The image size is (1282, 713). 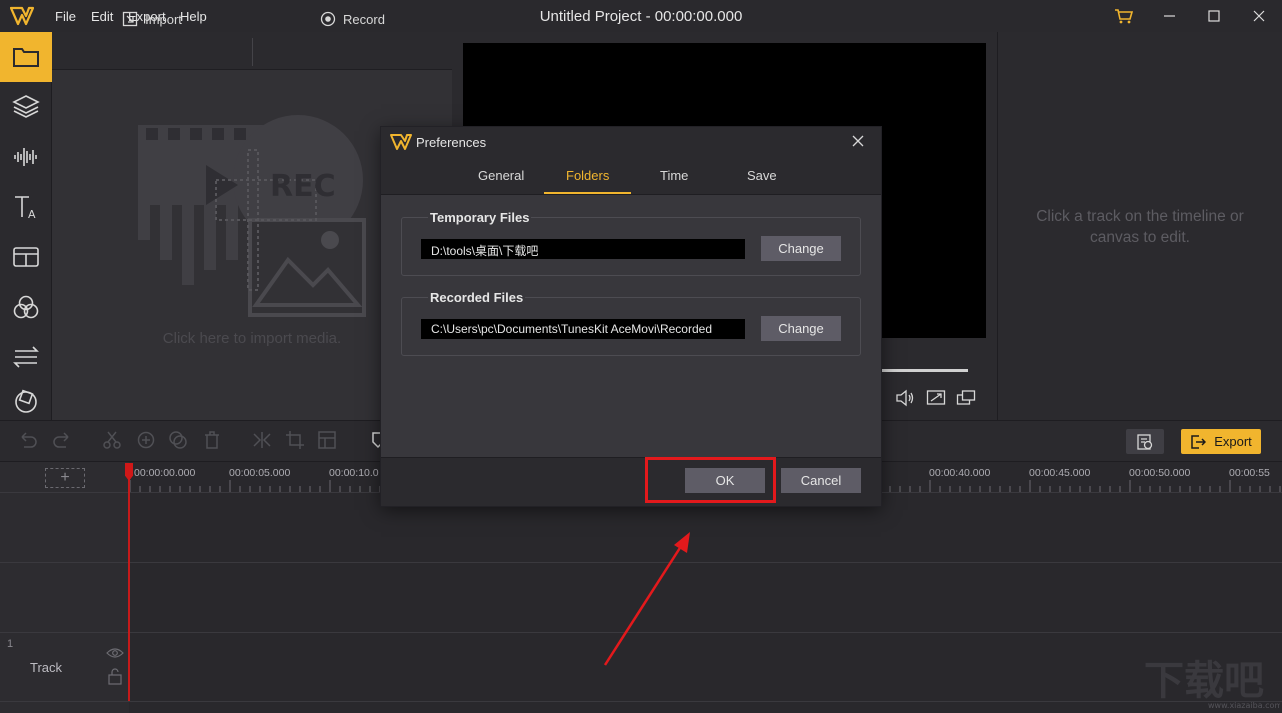 I want to click on playhead, so click(x=129, y=582).